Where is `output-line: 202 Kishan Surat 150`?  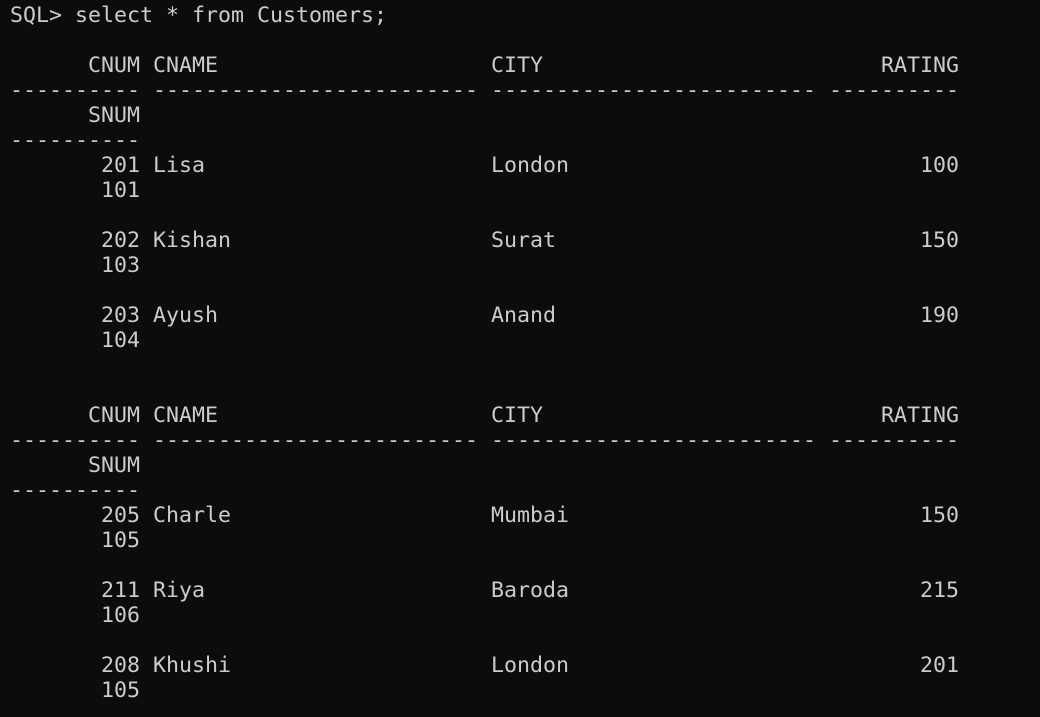
output-line: 202 Kishan Surat 150 is located at coordinates (485, 240).